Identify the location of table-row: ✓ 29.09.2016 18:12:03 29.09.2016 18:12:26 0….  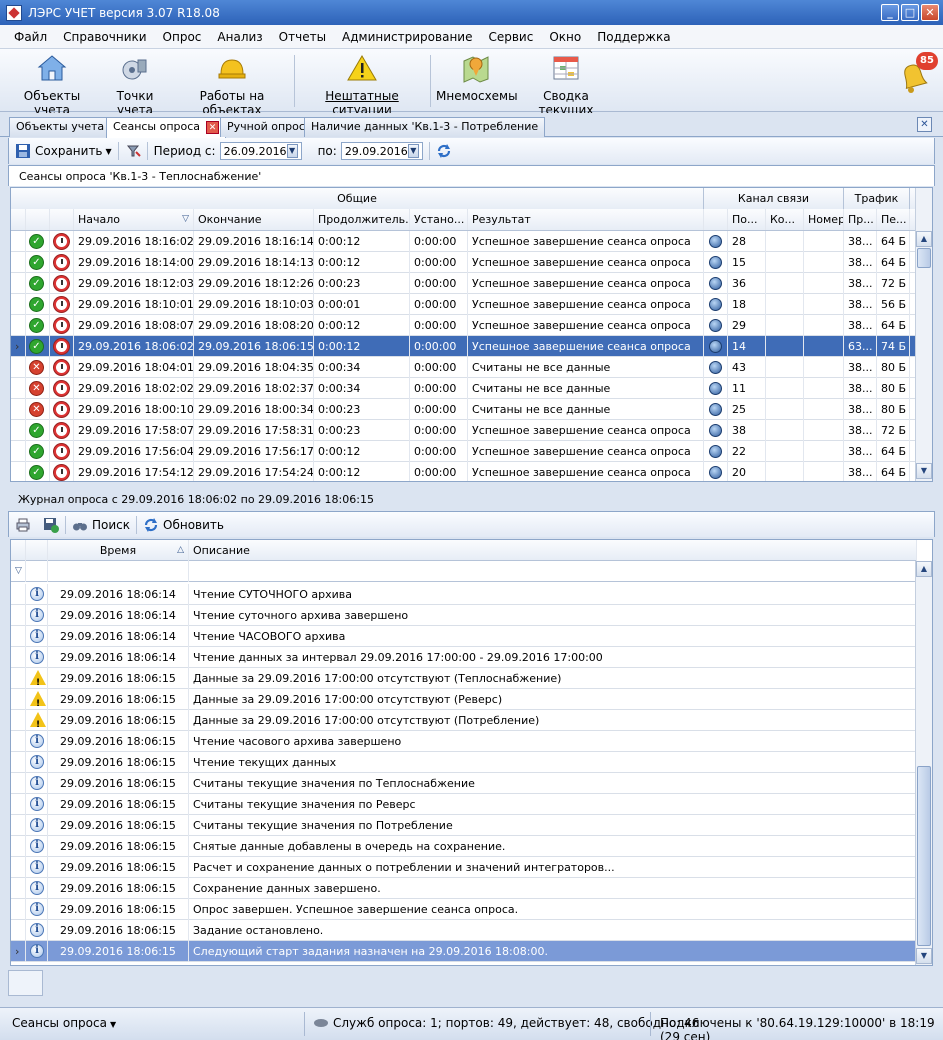
(464, 283).